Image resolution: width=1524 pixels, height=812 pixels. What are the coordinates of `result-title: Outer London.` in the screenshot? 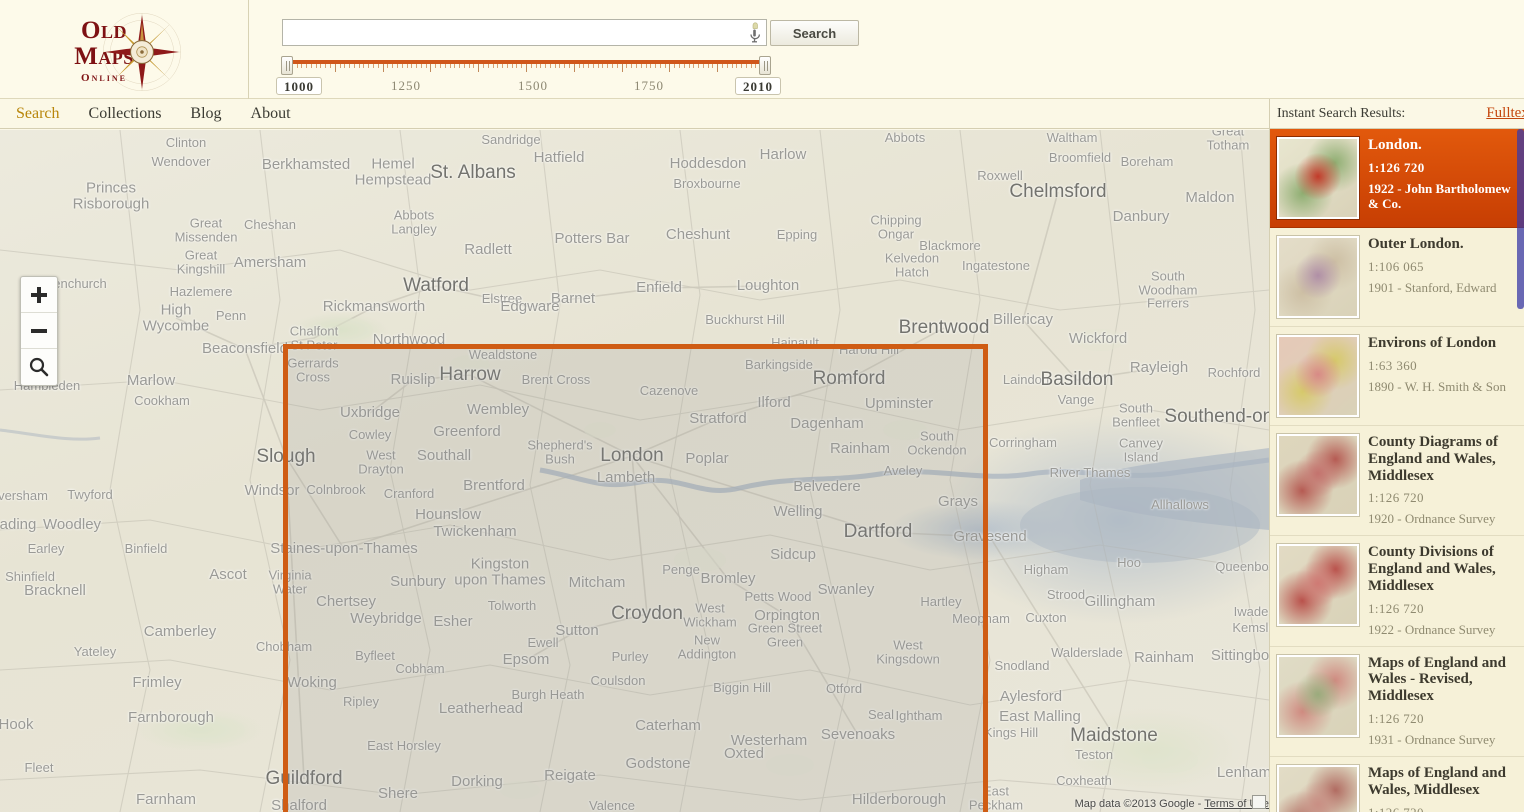 It's located at (1416, 244).